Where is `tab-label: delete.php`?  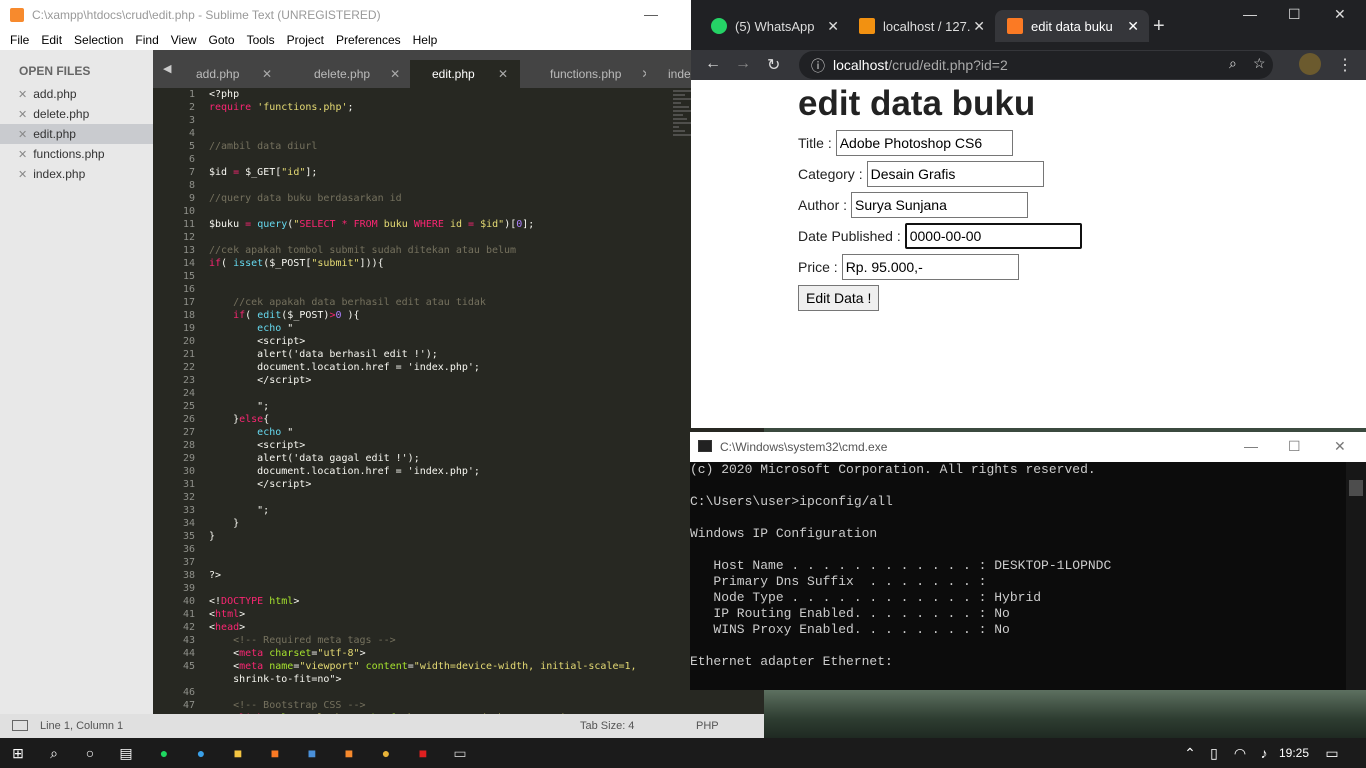 tab-label: delete.php is located at coordinates (342, 74).